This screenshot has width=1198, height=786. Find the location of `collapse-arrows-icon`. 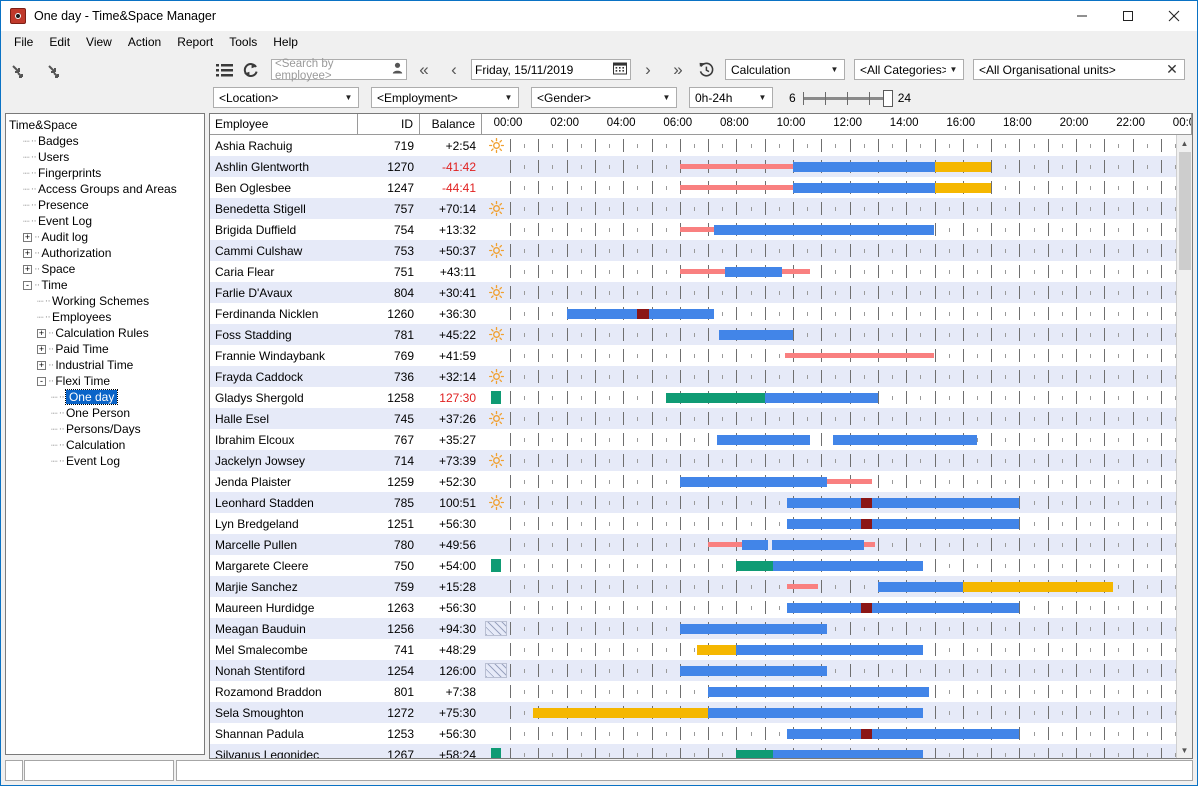

collapse-arrows-icon is located at coordinates (20, 72).